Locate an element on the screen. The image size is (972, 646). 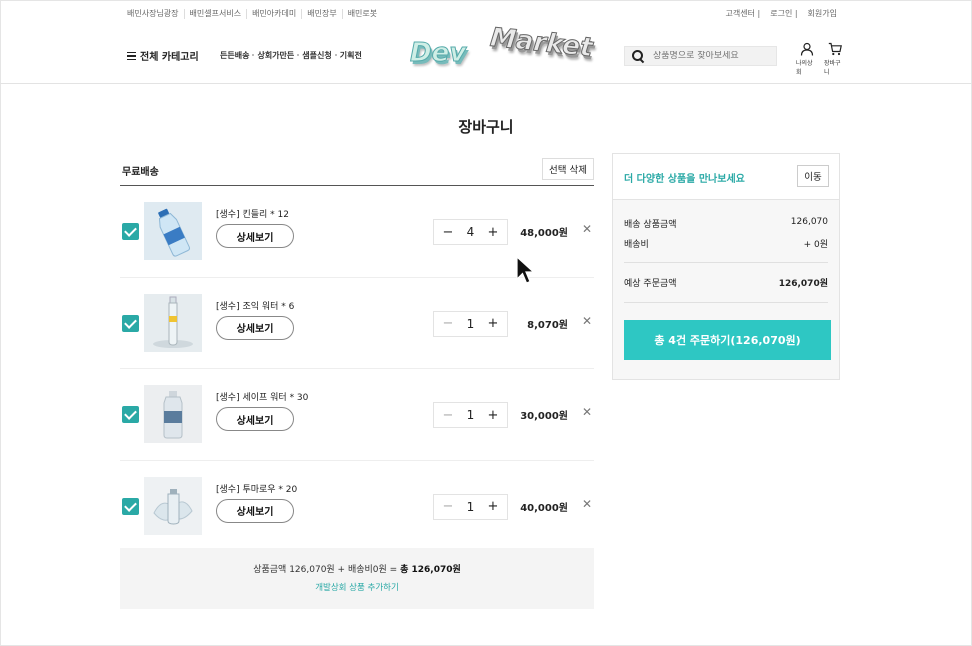
nav-item-sample: 샘플신청 is located at coordinates (316, 55).